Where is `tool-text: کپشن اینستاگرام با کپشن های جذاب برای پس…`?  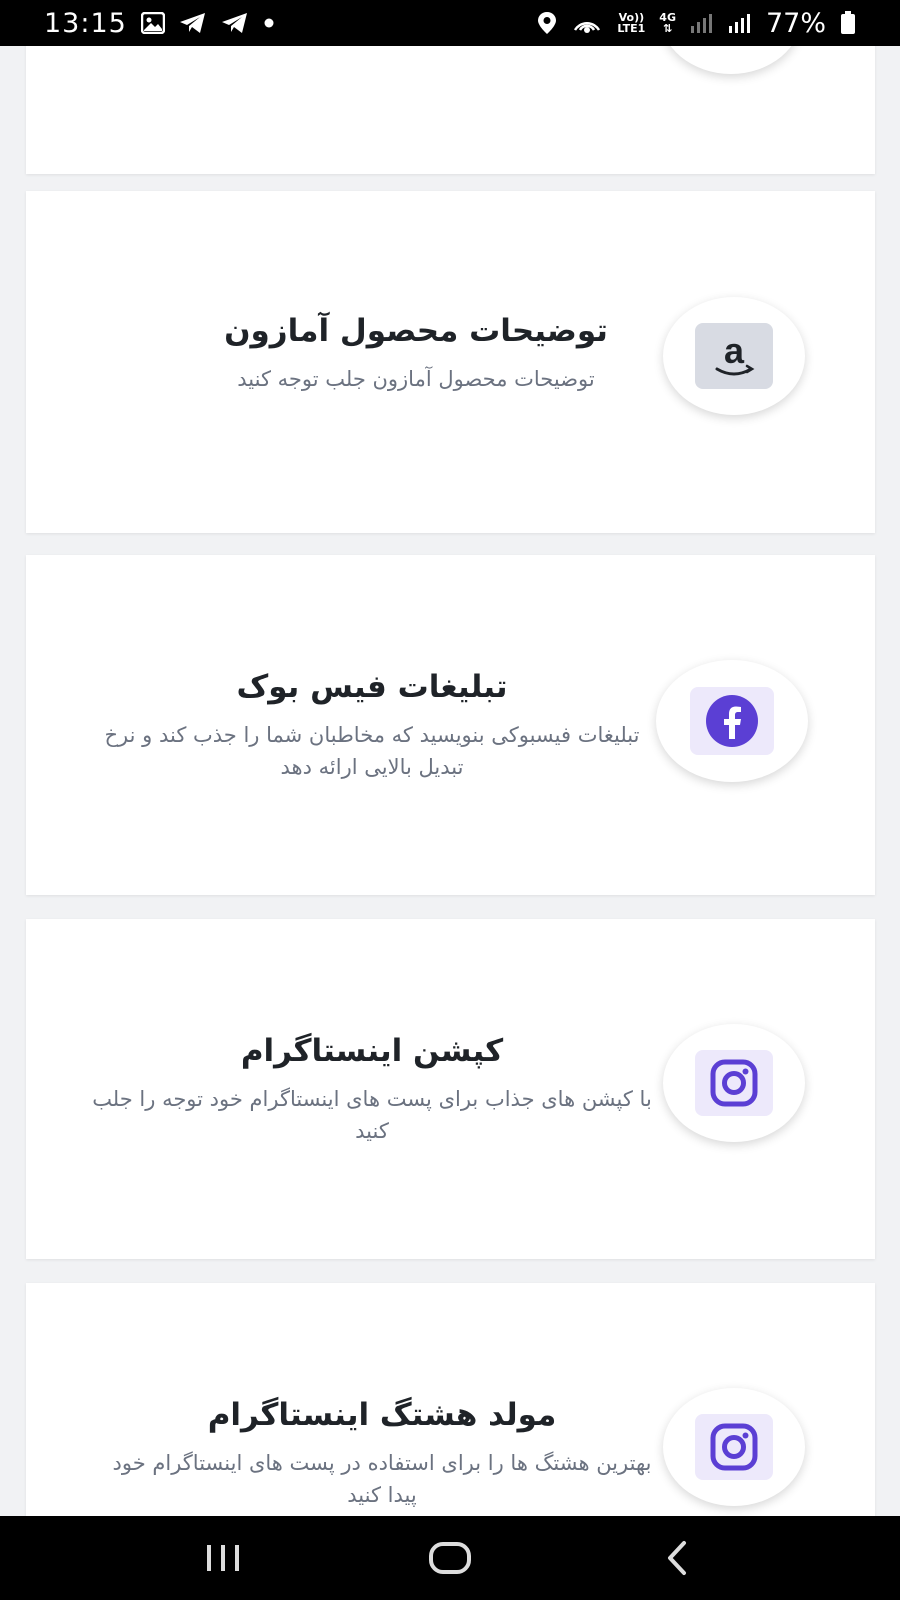 tool-text: کپشن اینستاگرام با کپشن های جذاب برای پس… is located at coordinates (372, 1088).